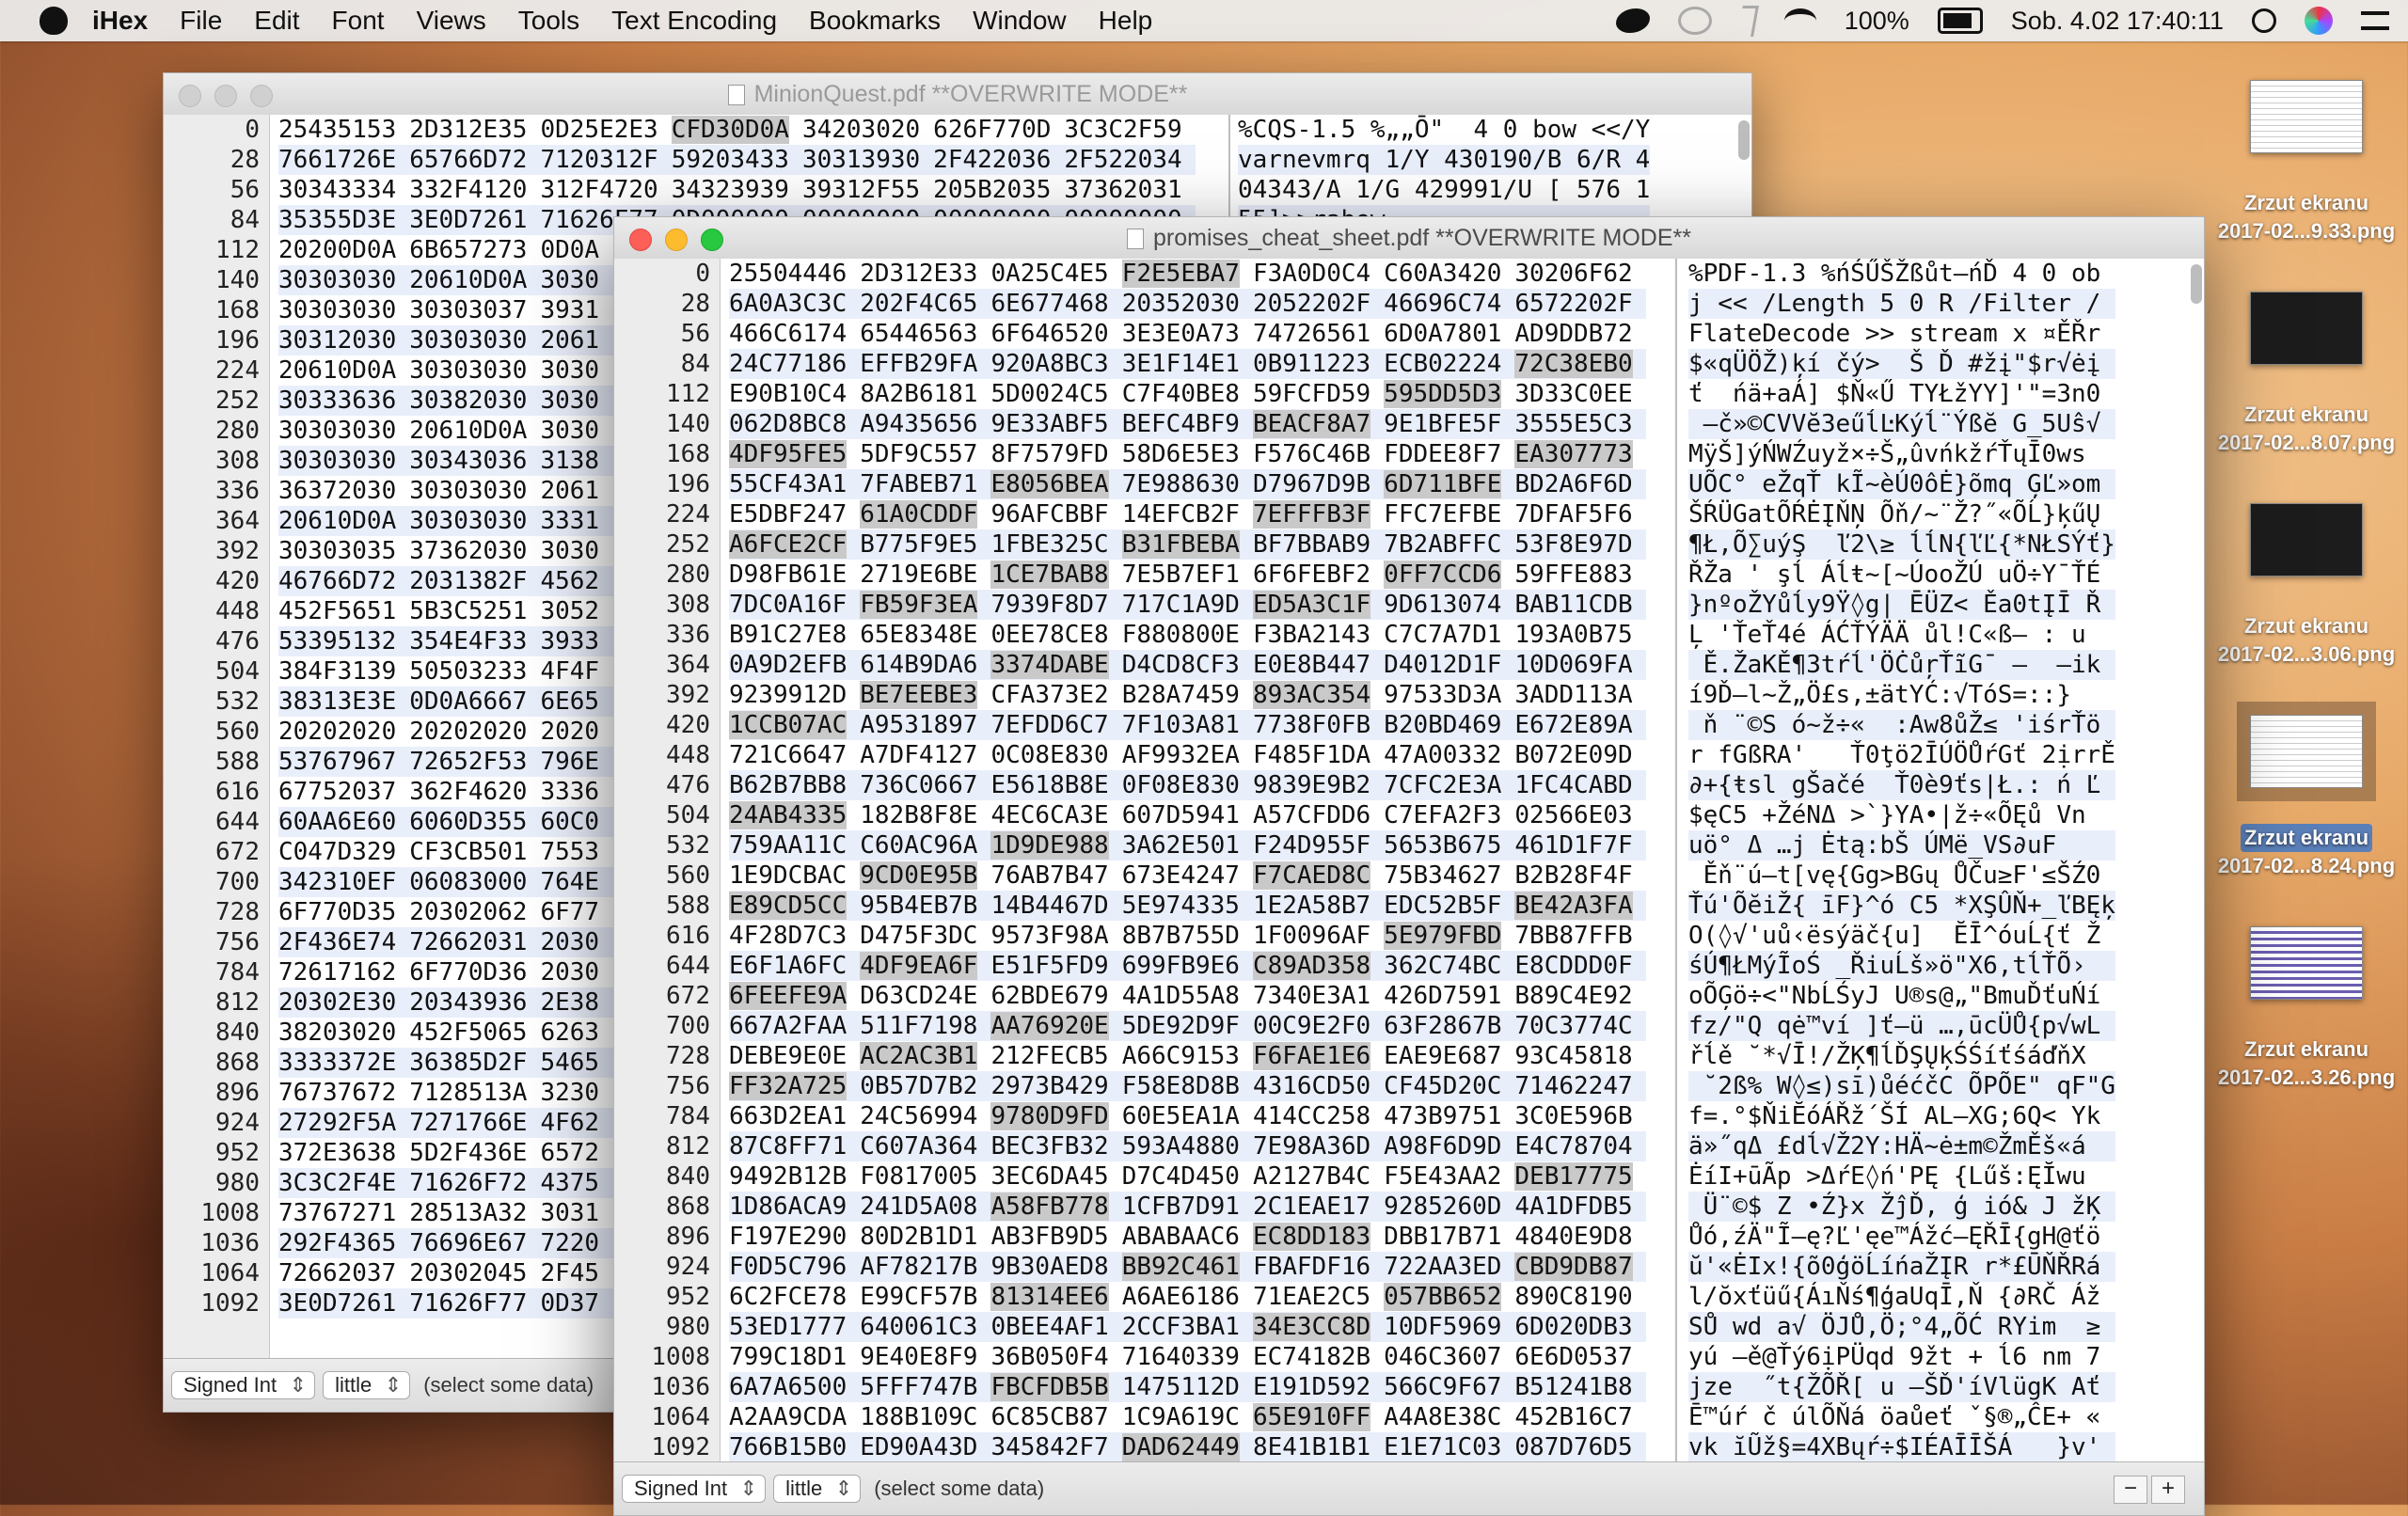  What do you see at coordinates (569, 1273) in the screenshot?
I see `hex-group: 2F45` at bounding box center [569, 1273].